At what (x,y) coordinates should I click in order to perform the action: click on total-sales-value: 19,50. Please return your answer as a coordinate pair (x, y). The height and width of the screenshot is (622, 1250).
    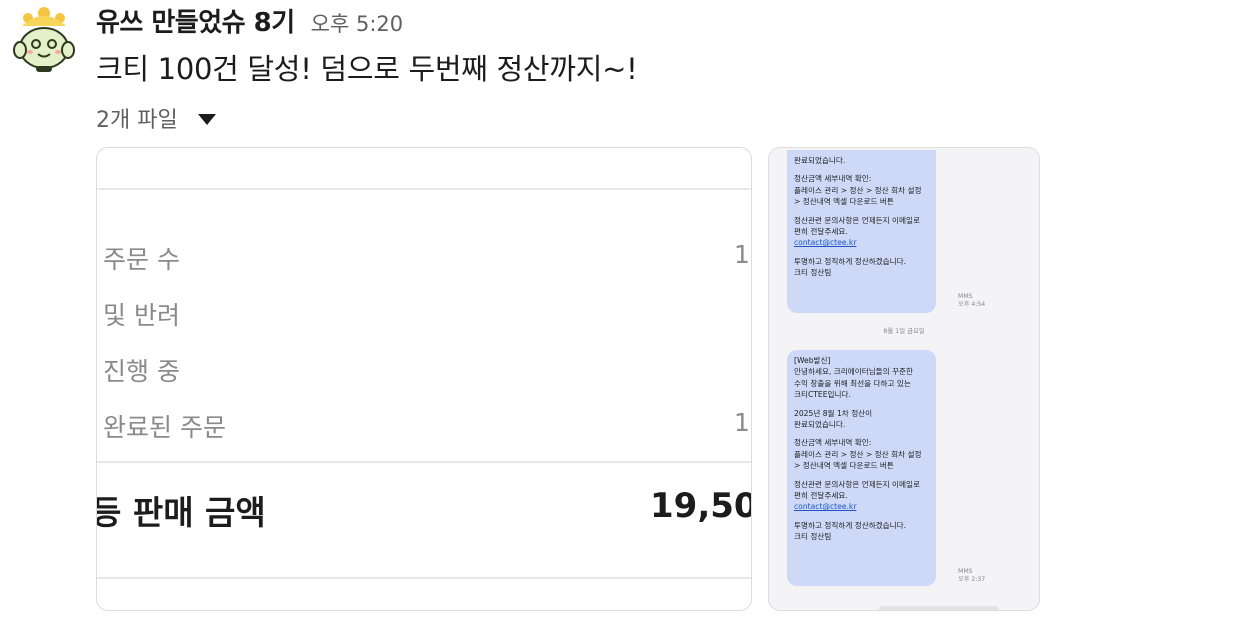
    Looking at the image, I should click on (701, 506).